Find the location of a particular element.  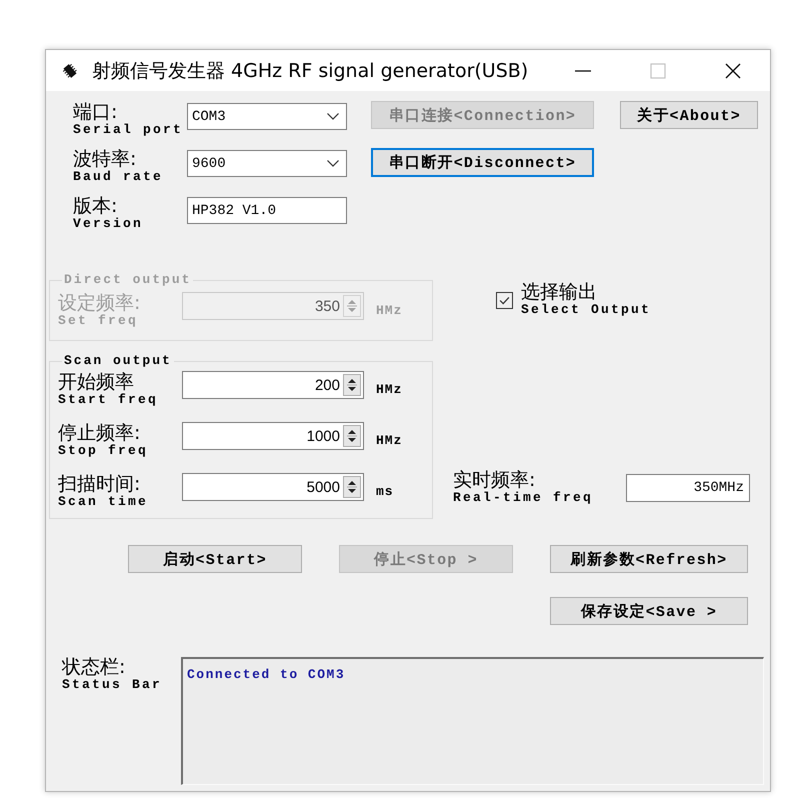

field-label-english: Baud rate is located at coordinates (118, 177).